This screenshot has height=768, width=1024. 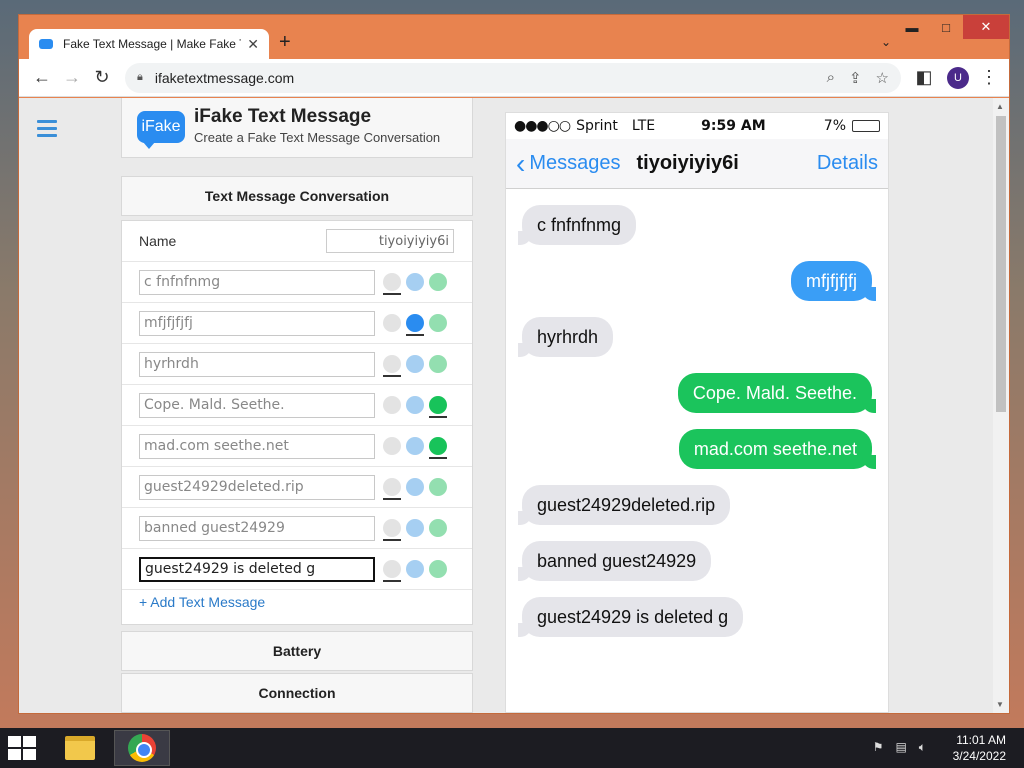 What do you see at coordinates (253, 44) in the screenshot?
I see `tab-close-icon: ✕` at bounding box center [253, 44].